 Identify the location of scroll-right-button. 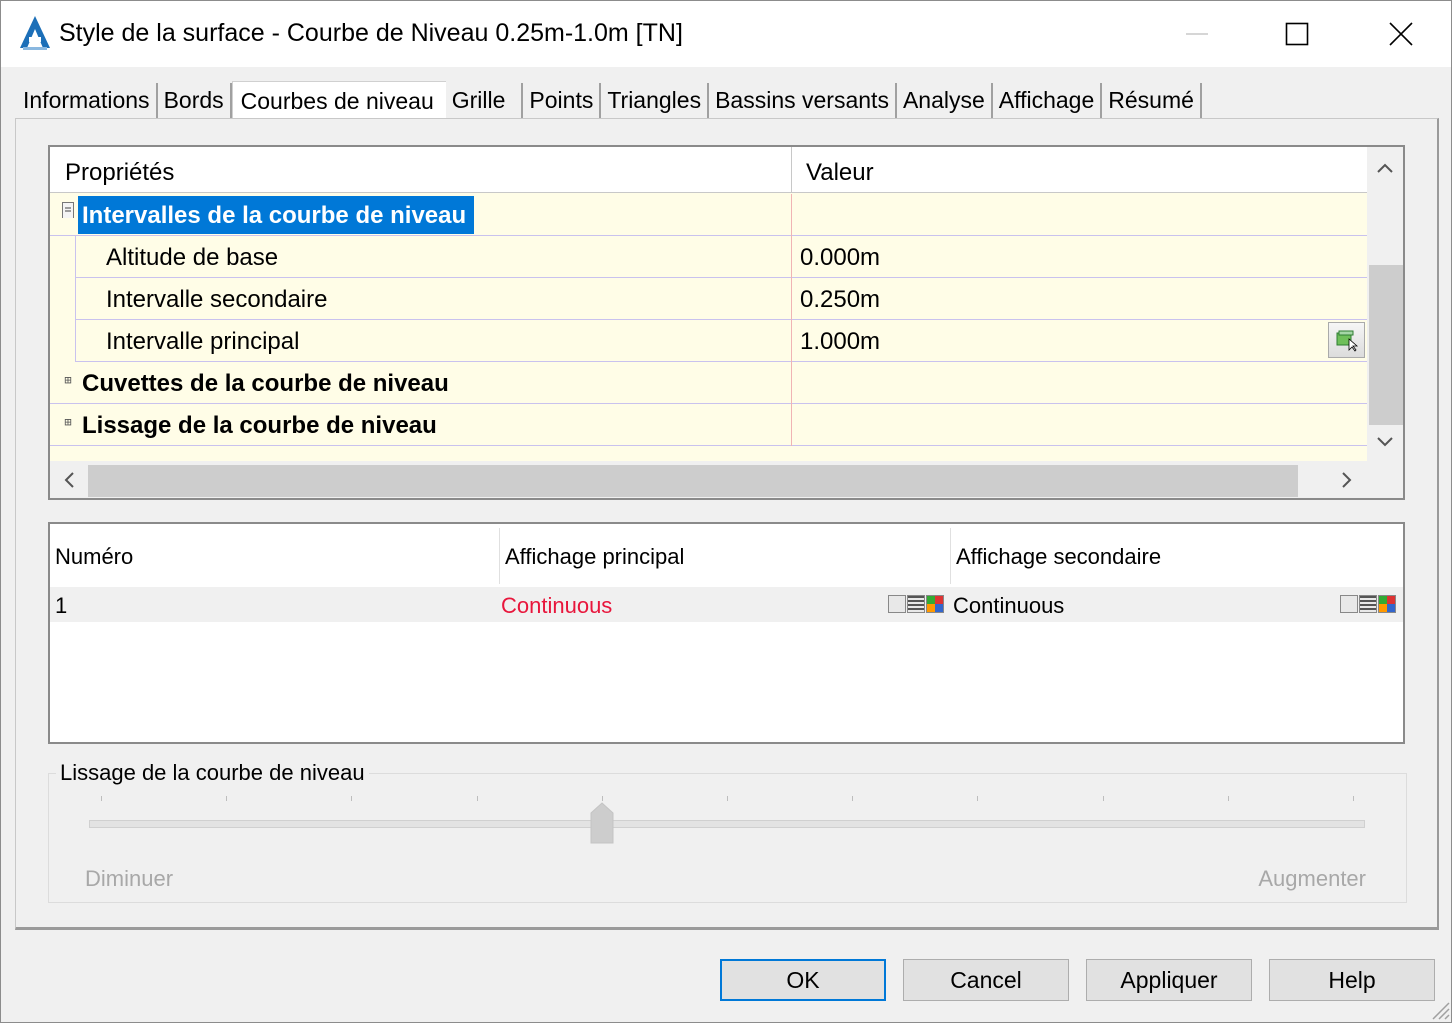
(1347, 479).